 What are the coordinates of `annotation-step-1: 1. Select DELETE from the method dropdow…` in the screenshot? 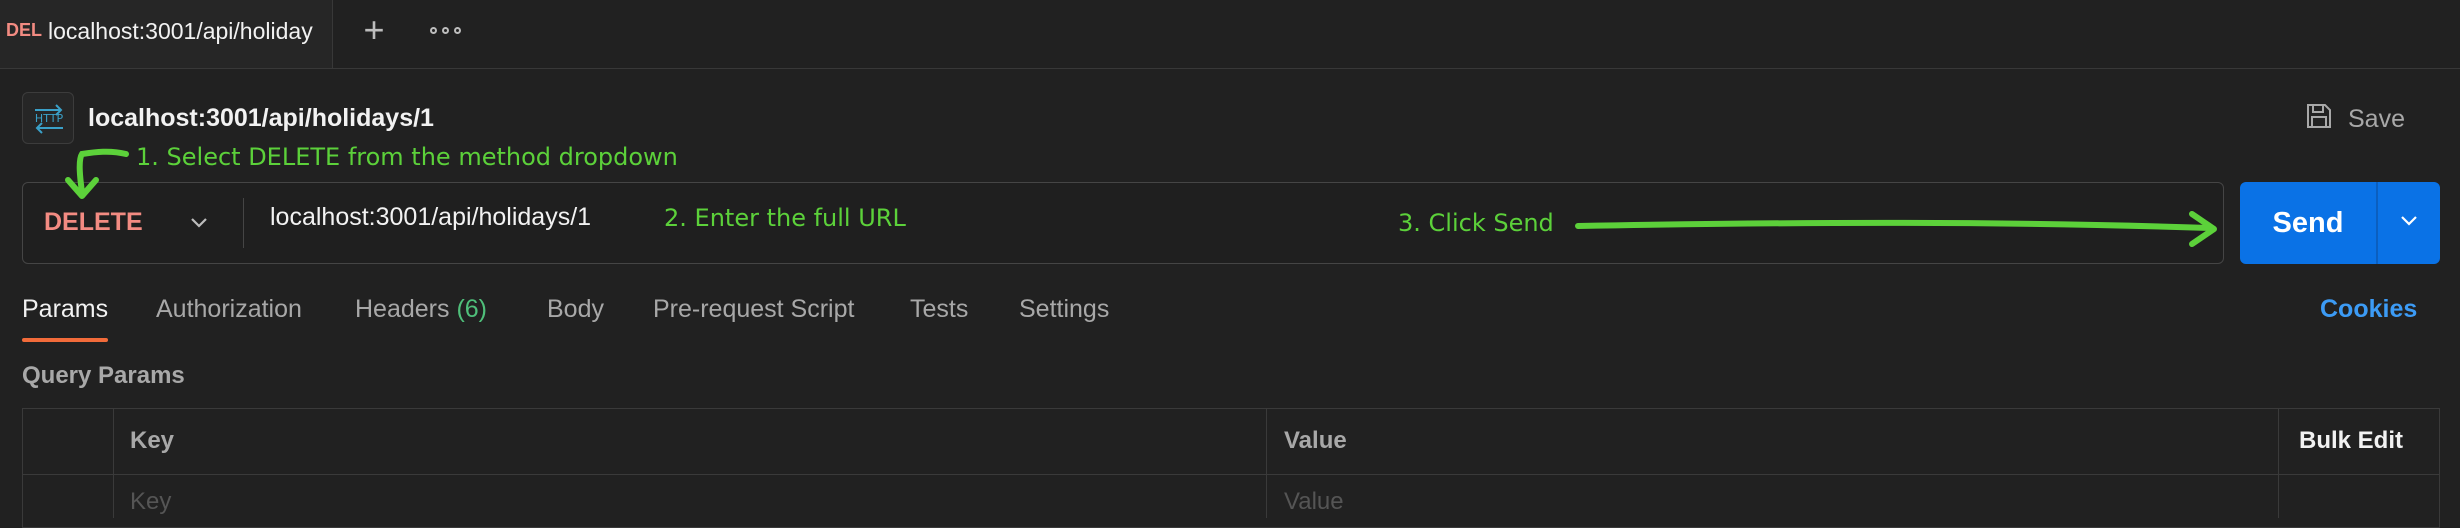 It's located at (407, 157).